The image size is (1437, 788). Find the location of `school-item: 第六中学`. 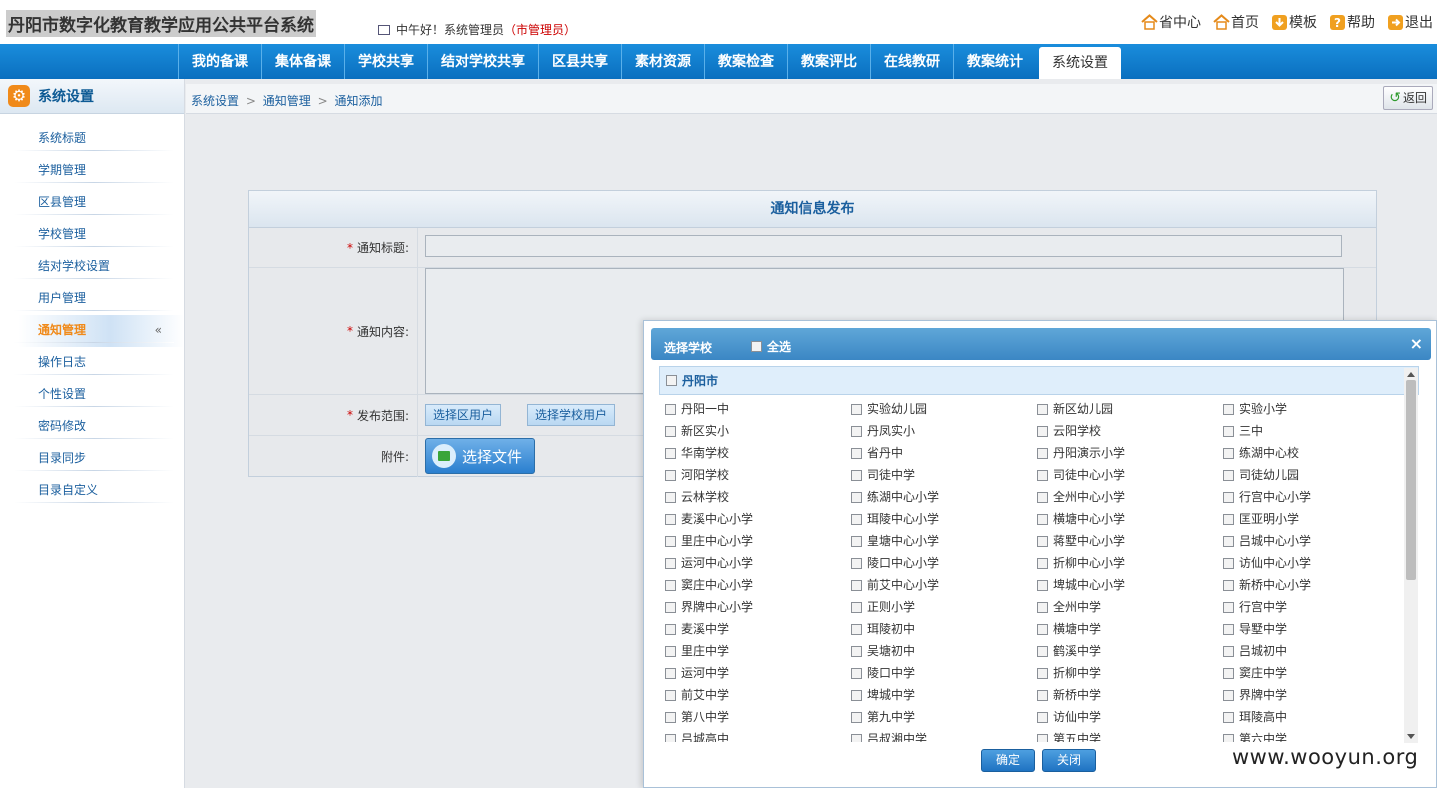

school-item: 第六中学 is located at coordinates (1316, 735).